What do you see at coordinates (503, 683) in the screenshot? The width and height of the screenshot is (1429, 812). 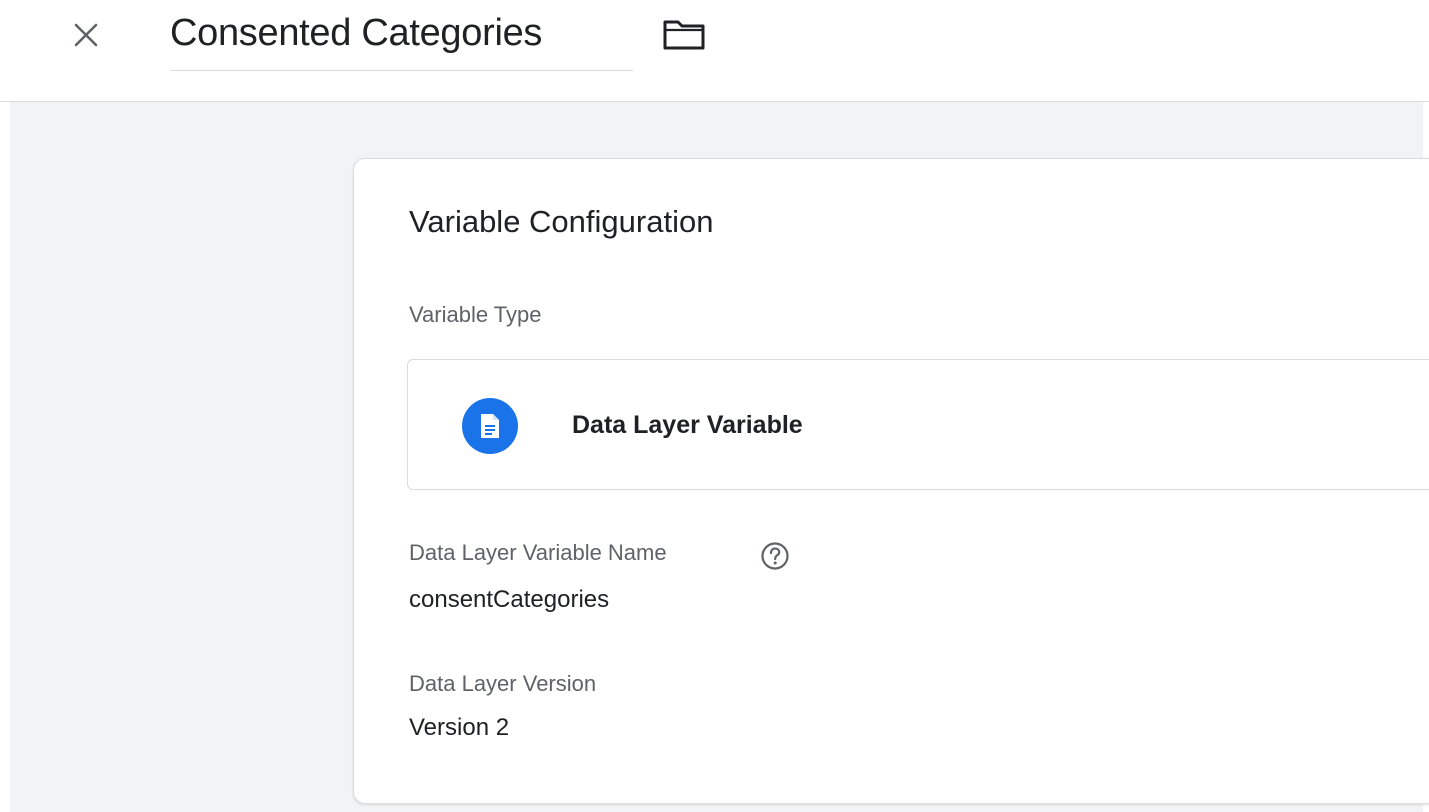 I see `dlv-version-label: Data Layer Version` at bounding box center [503, 683].